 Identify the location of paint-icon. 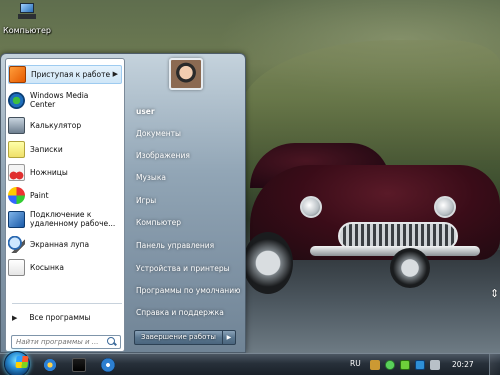
(16, 195).